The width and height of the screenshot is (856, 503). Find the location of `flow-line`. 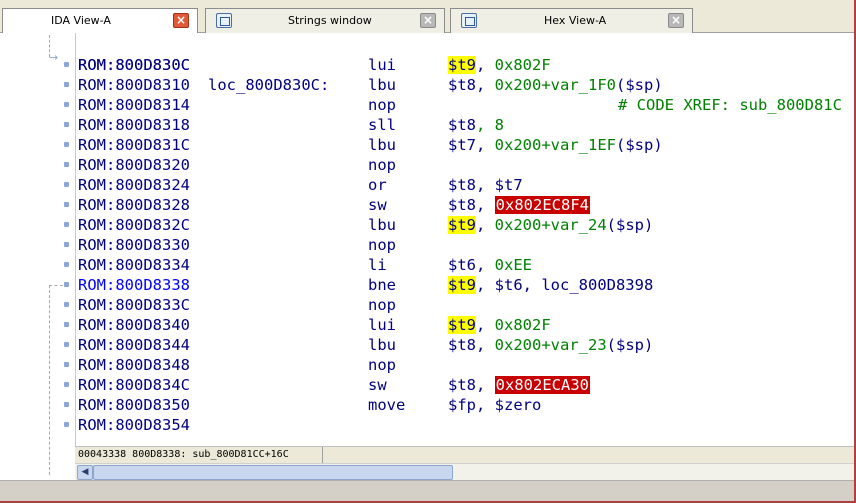

flow-line is located at coordinates (49, 380).